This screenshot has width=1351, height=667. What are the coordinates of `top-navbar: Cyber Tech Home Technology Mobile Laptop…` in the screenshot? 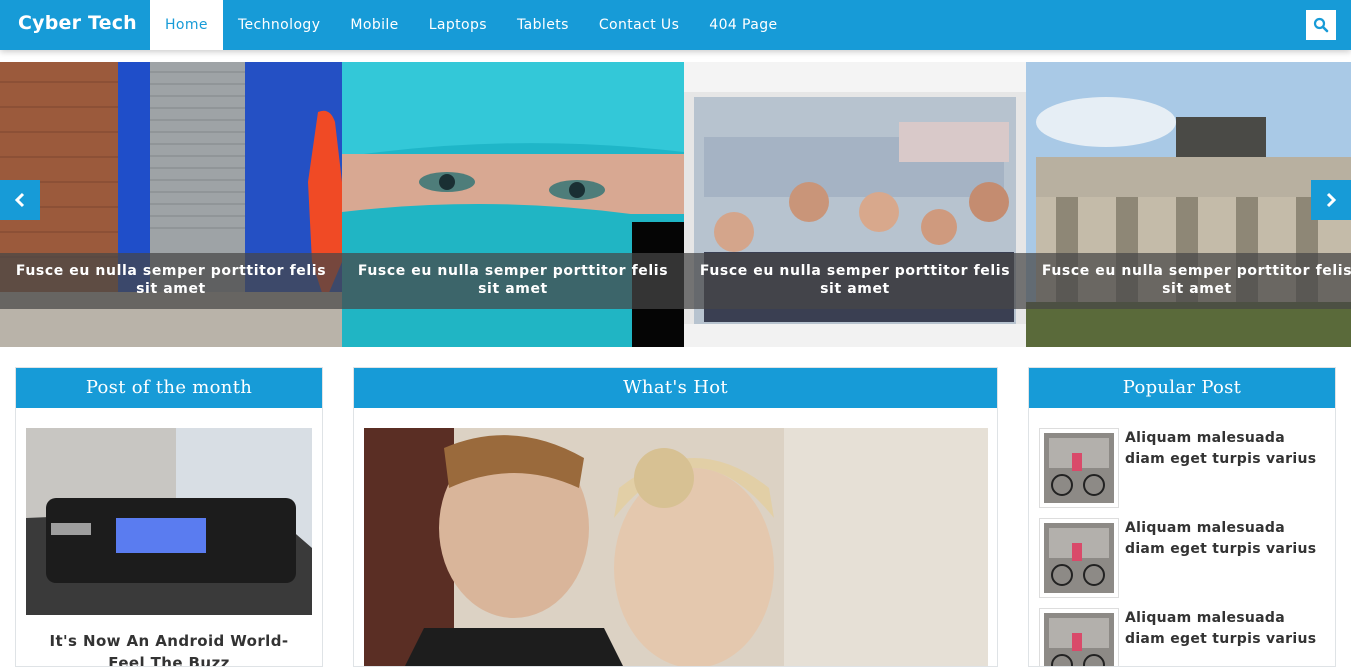 It's located at (675, 25).